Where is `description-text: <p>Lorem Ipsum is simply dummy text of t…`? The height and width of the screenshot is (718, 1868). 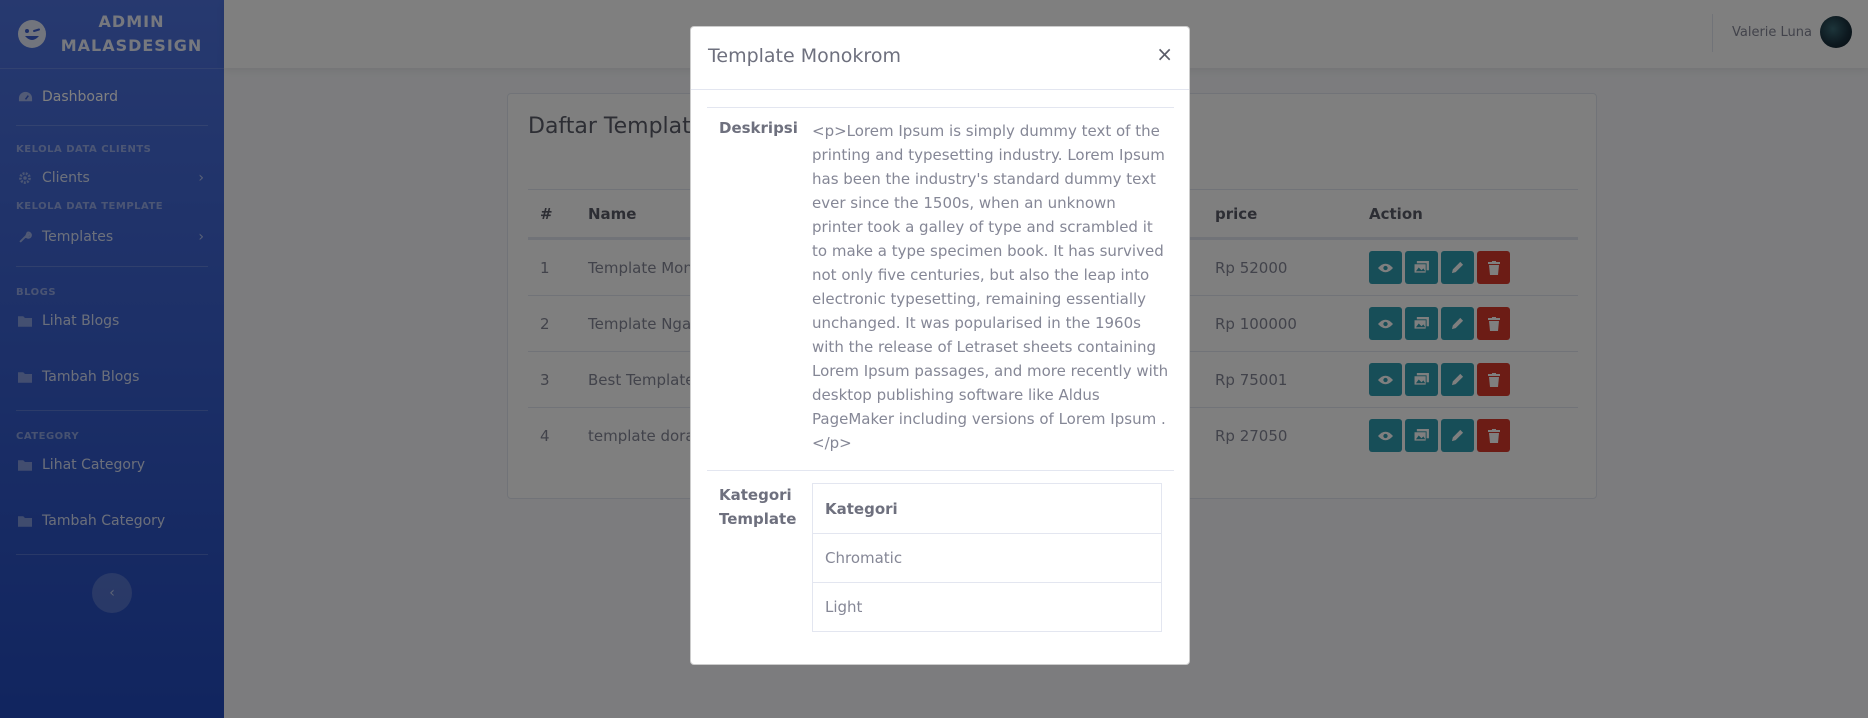 description-text: <p>Lorem Ipsum is simply dummy text of t… is located at coordinates (990, 287).